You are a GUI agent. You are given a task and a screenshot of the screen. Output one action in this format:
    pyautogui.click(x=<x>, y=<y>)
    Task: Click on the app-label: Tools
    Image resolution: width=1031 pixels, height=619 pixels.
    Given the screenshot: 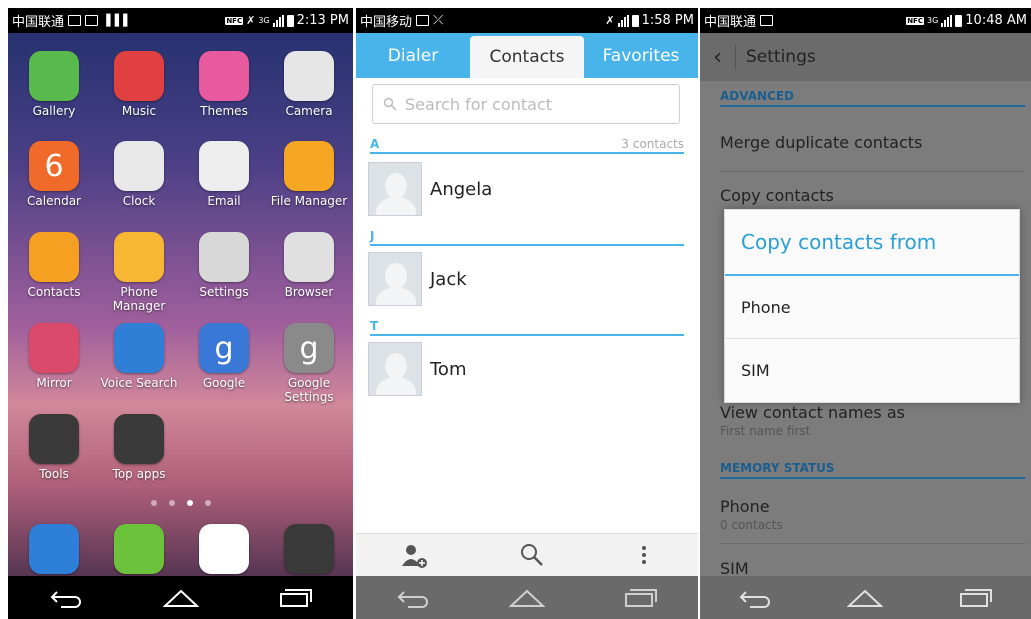 What is the action you would take?
    pyautogui.click(x=54, y=474)
    